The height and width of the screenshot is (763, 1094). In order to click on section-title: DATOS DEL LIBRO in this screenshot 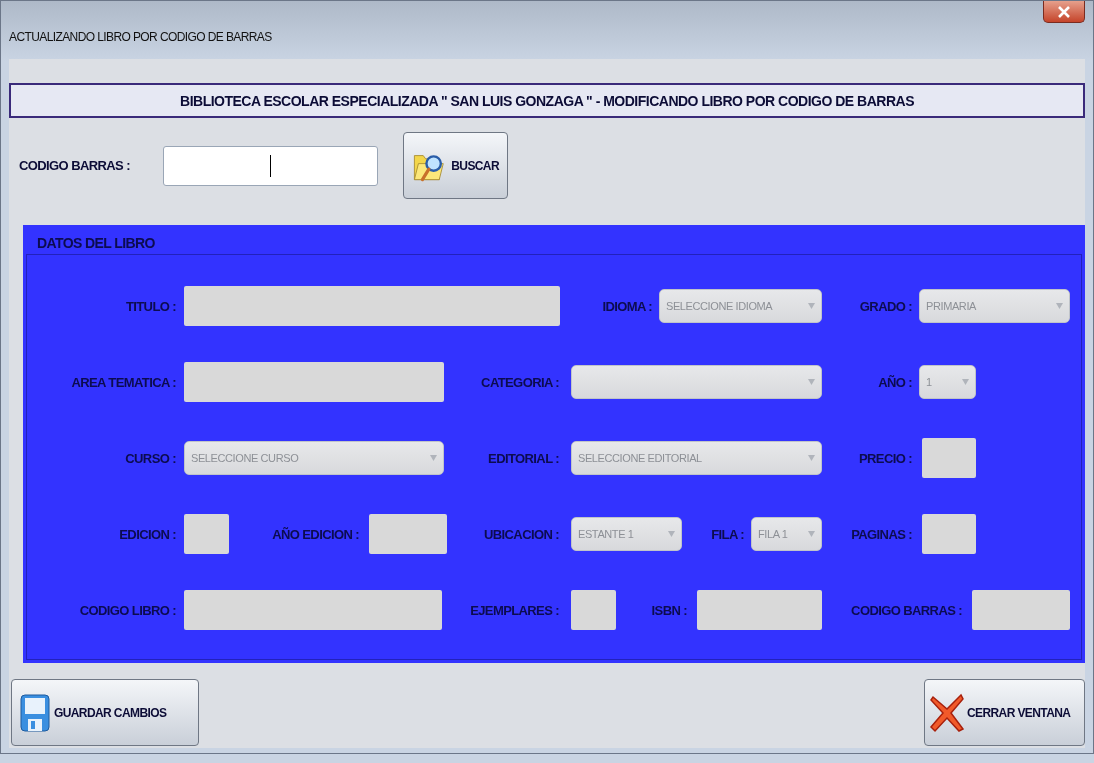, I will do `click(554, 238)`.